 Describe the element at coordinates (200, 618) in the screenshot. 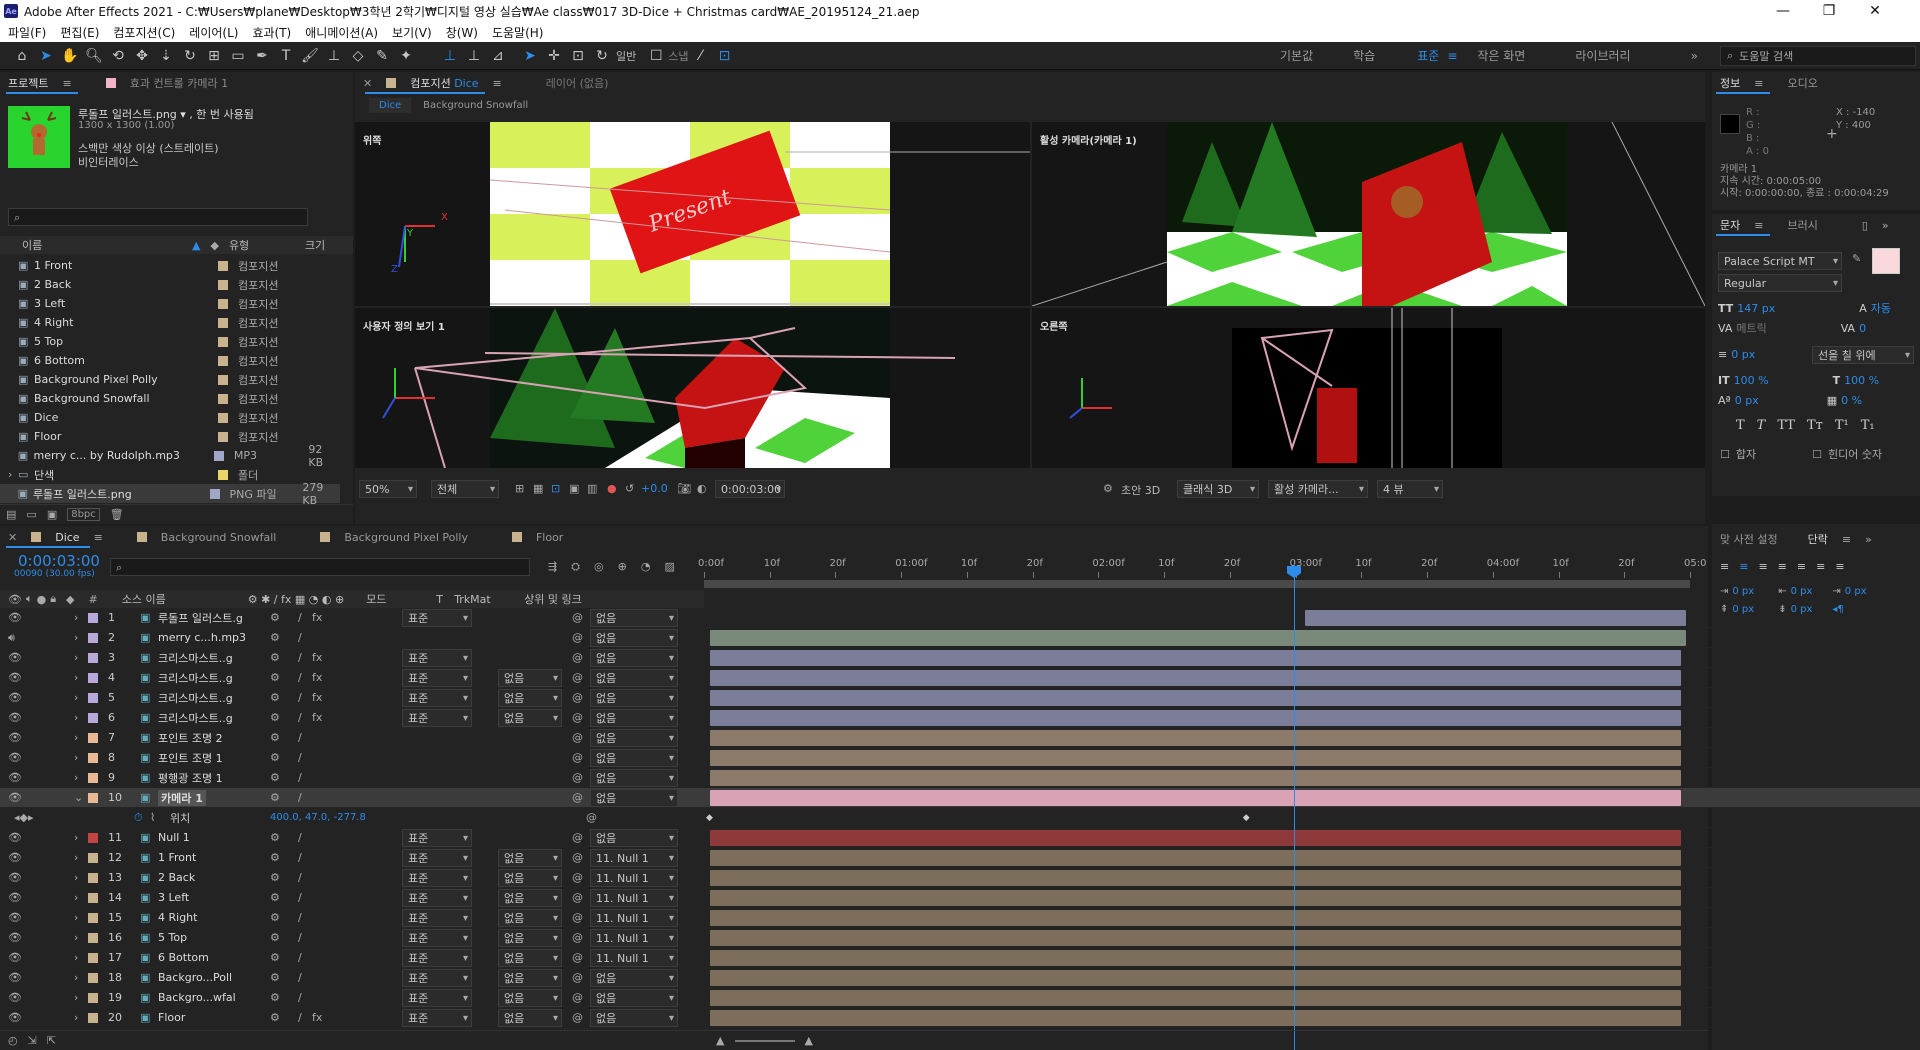

I see `layer-name: 루돌프 일러스트.g` at that location.